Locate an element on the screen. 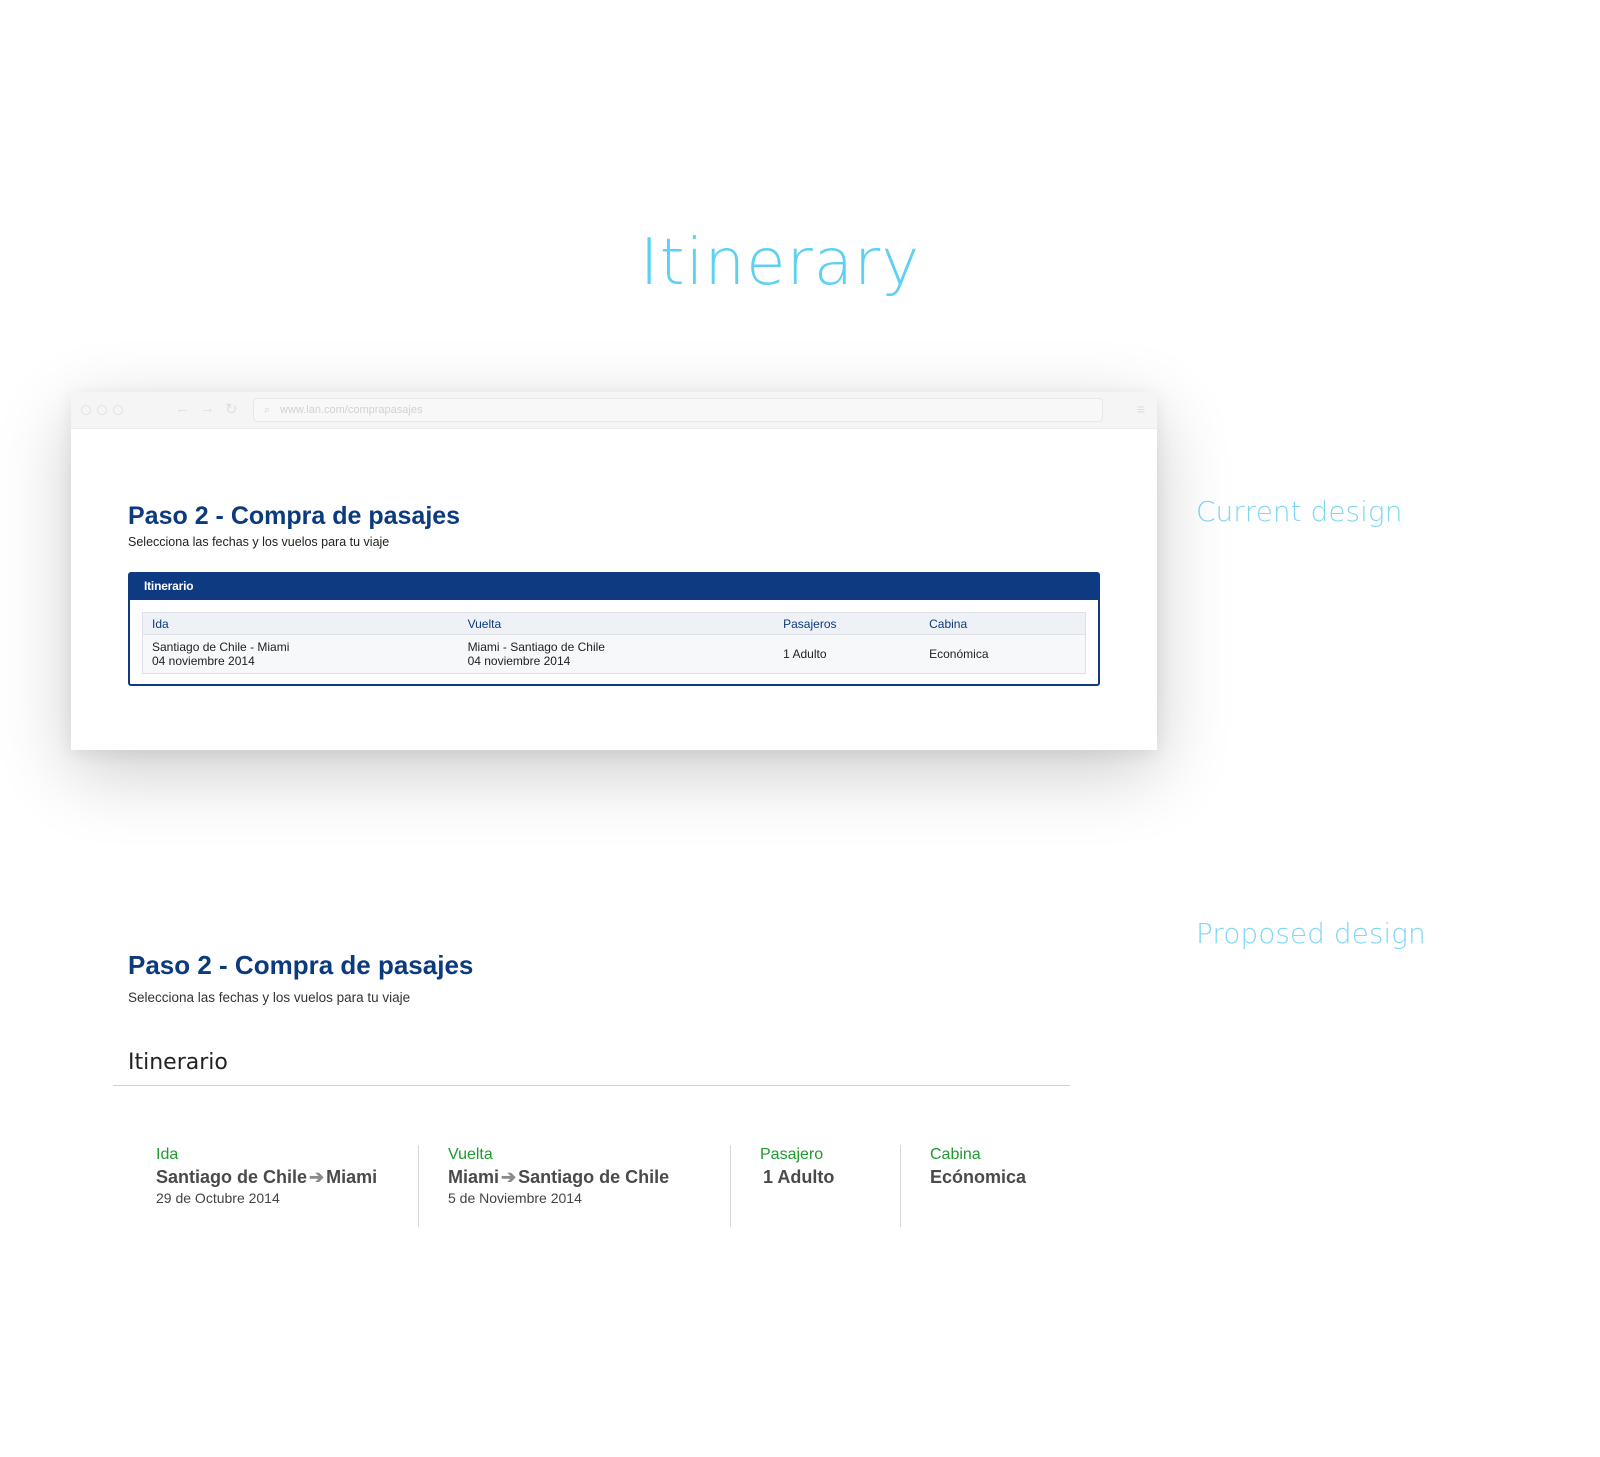 This screenshot has width=1600, height=1457. minimize-window-icon is located at coordinates (102, 410).